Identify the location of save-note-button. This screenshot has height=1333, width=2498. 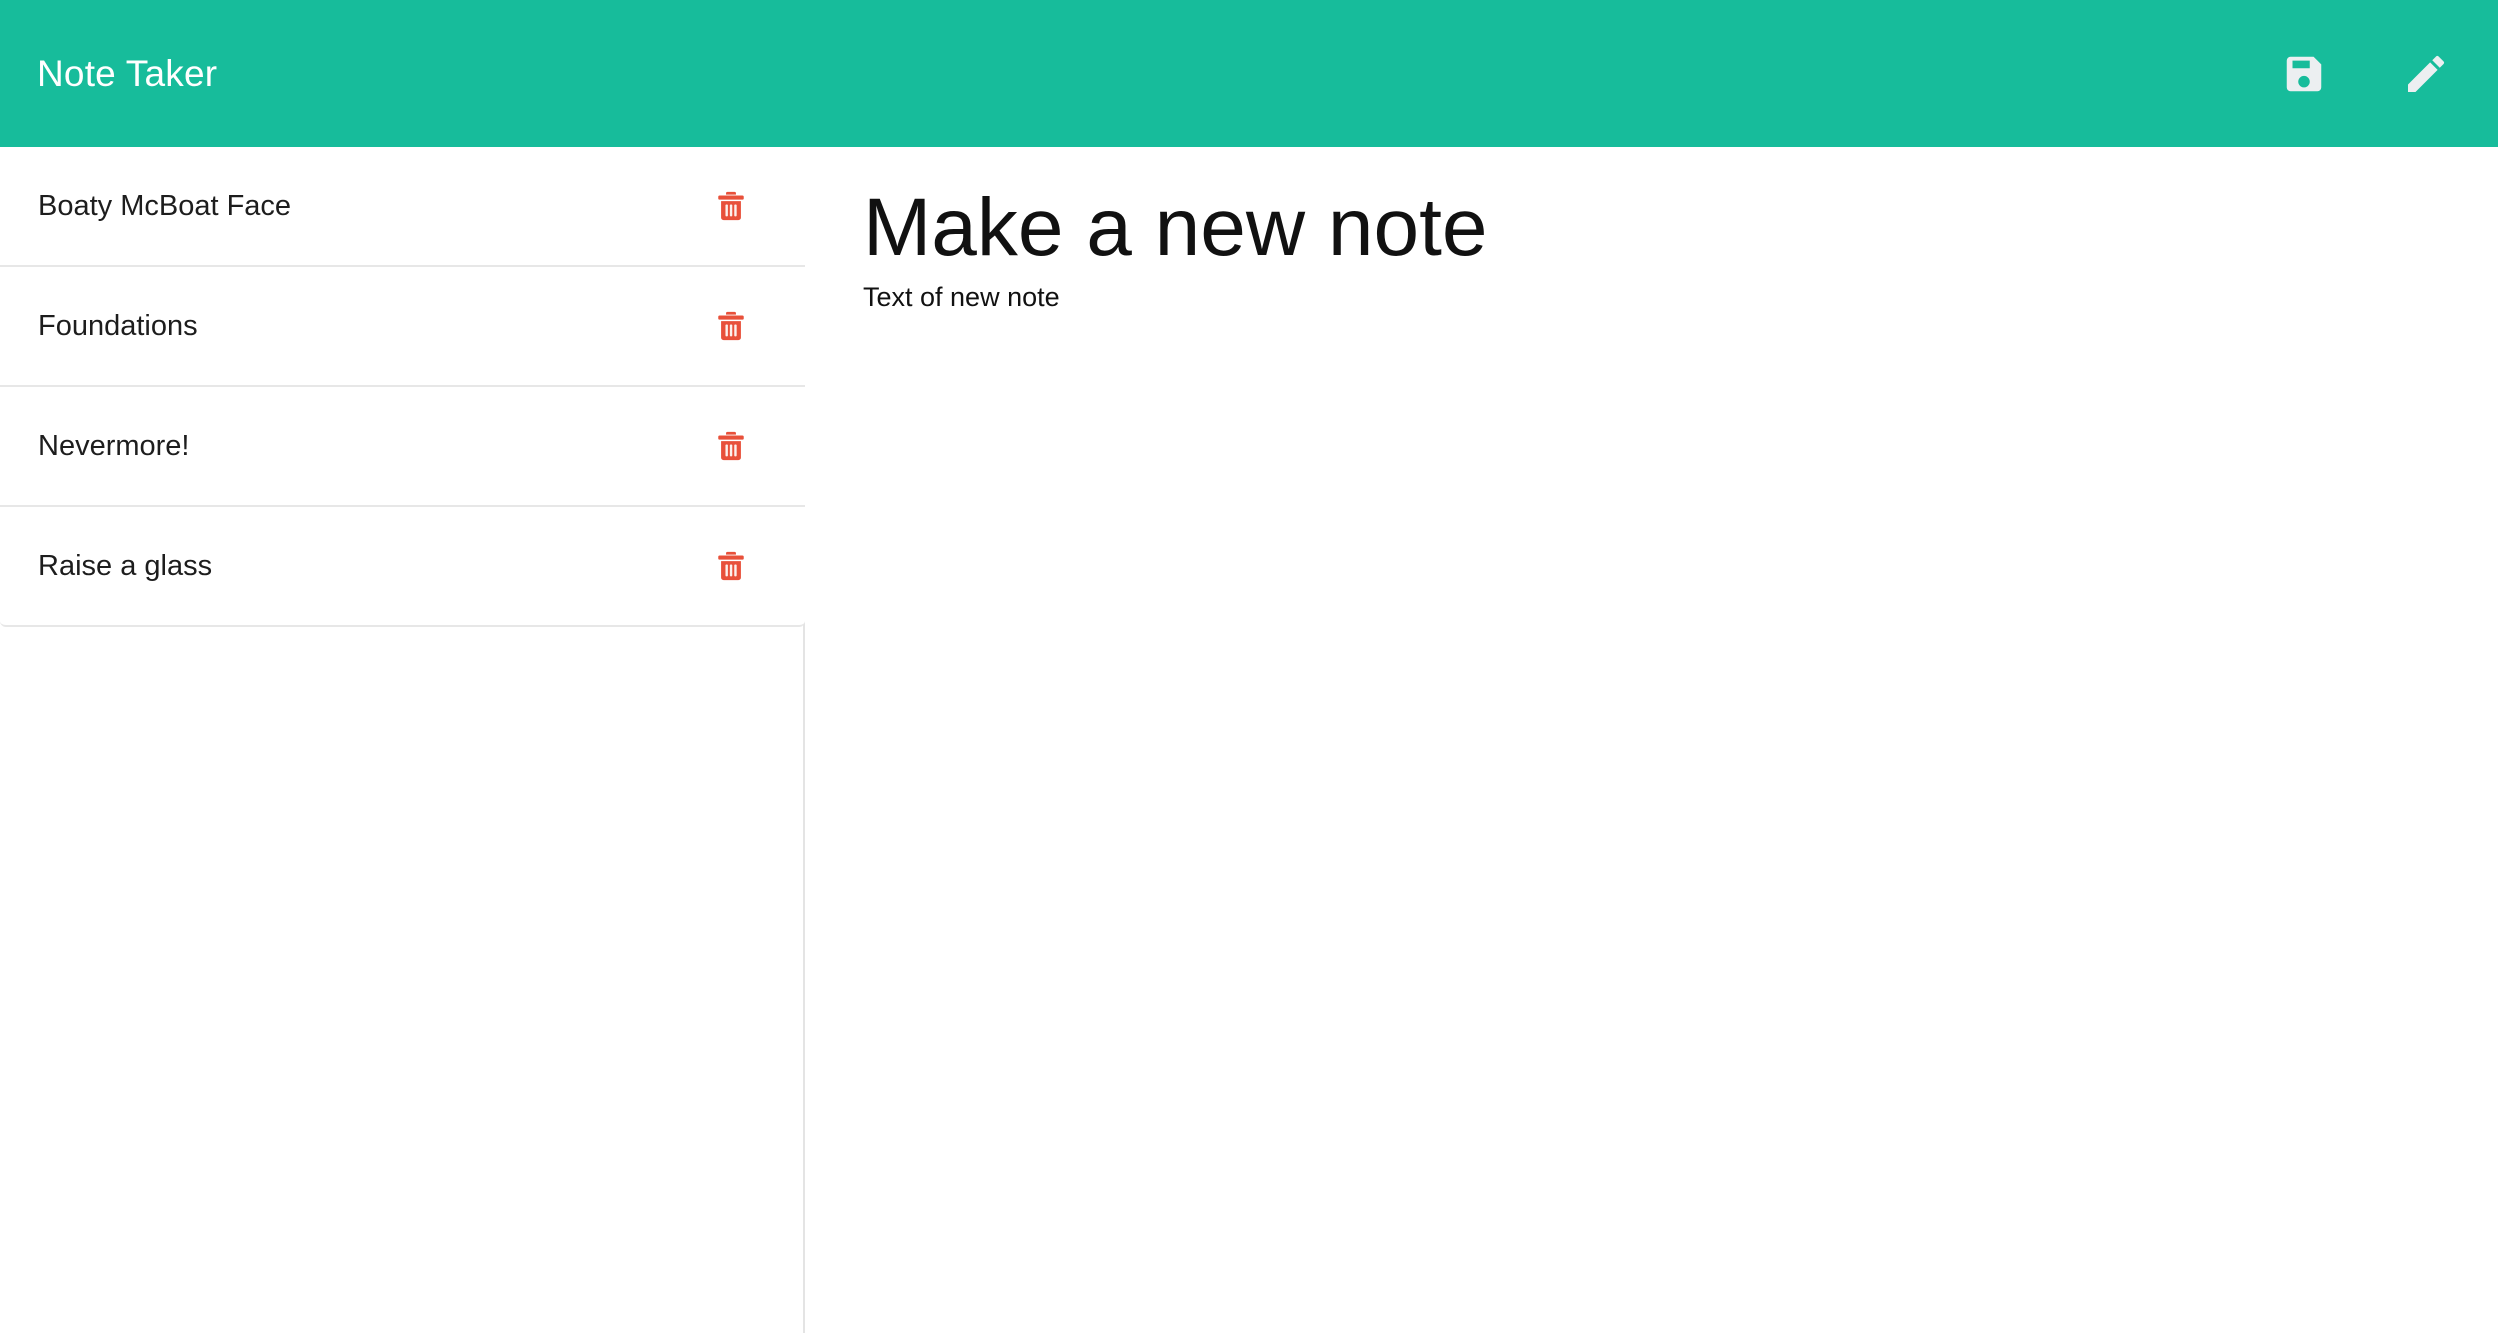
(2304, 74).